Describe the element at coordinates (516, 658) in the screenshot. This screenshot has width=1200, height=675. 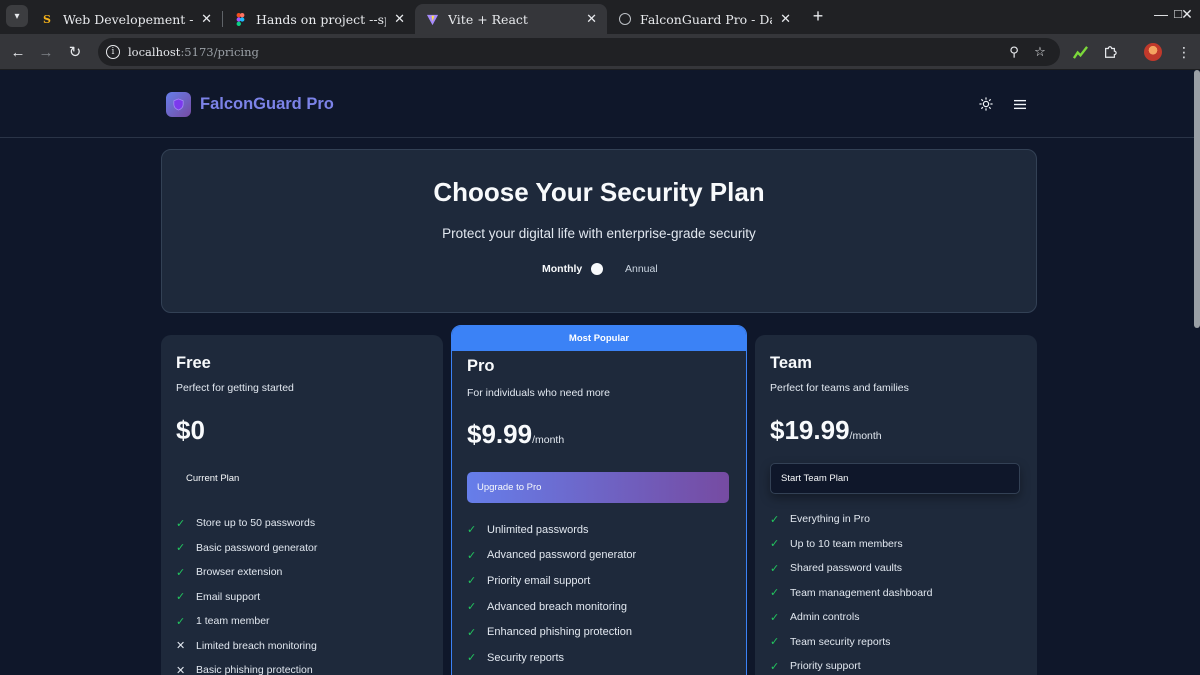
I see `feature-item: ✓ Security reports` at that location.